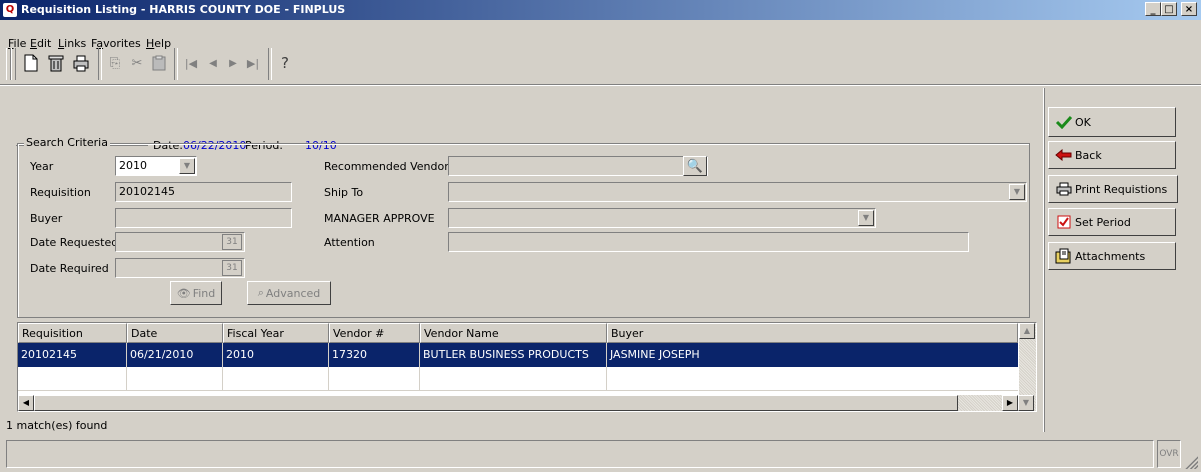 Image resolution: width=1201 pixels, height=472 pixels. Describe the element at coordinates (159, 63) in the screenshot. I see `paste-icon` at that location.